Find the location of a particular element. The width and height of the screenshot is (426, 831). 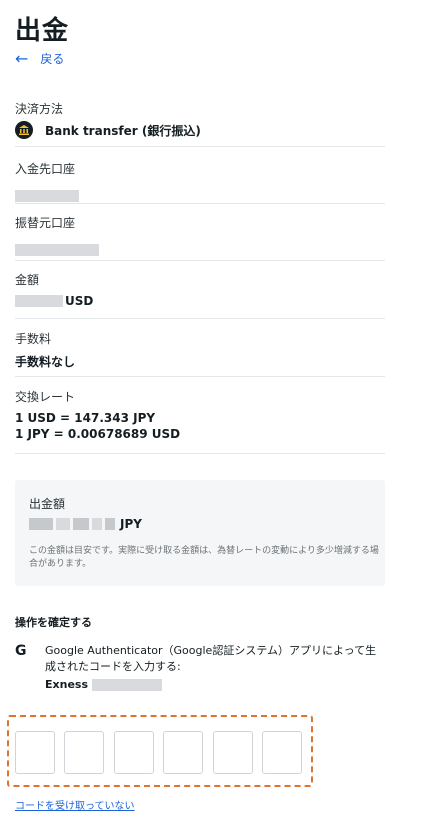

payment-method-label: 決済方法 is located at coordinates (39, 109).